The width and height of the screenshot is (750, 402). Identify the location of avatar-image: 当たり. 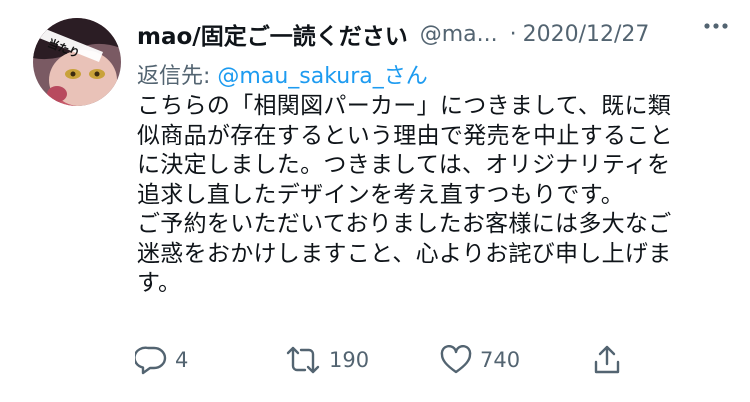
(77, 62).